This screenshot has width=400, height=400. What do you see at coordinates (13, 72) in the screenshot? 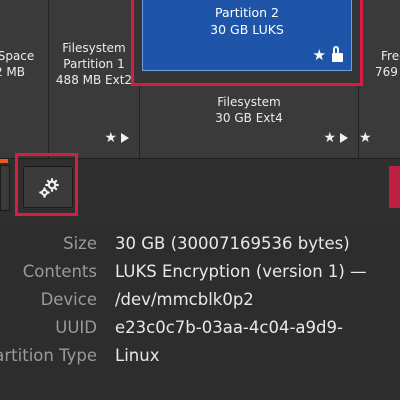
I see `free-space-size: 2 MB` at bounding box center [13, 72].